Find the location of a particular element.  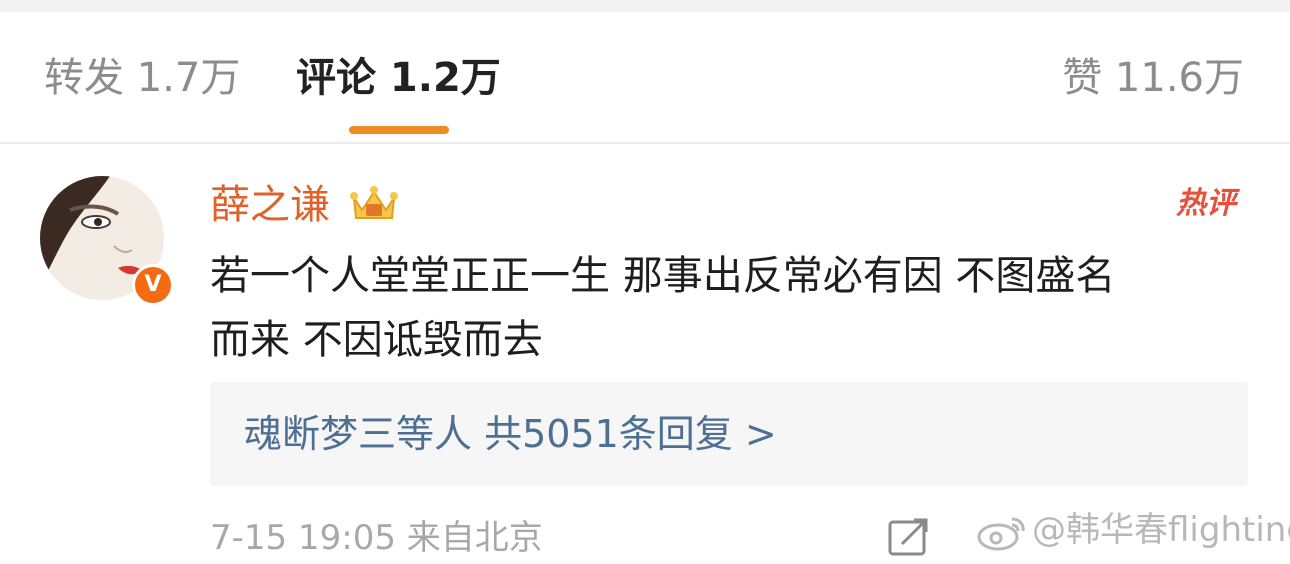

verified-v-icon: V is located at coordinates (153, 285).